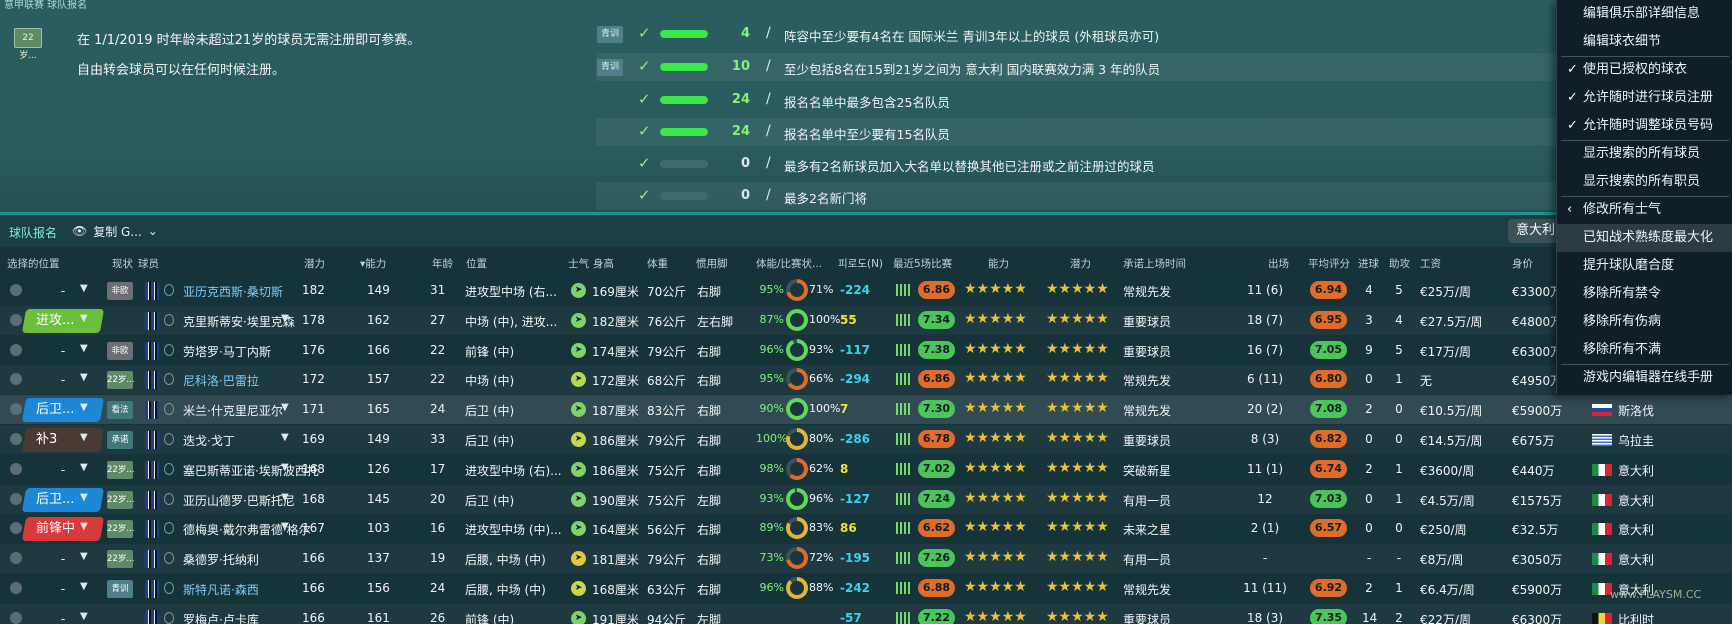 The image size is (1732, 624). I want to click on col-sharpness: 피로도(N), so click(860, 263).